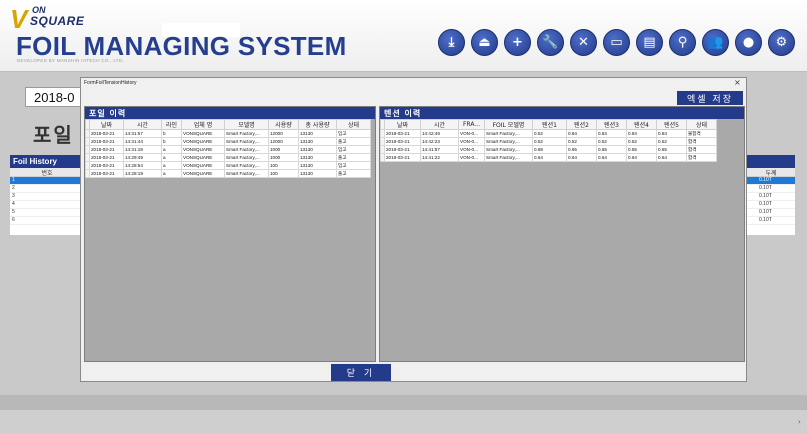 This screenshot has height=434, width=807. Describe the element at coordinates (403, 422) in the screenshot. I see `footer-area` at that location.